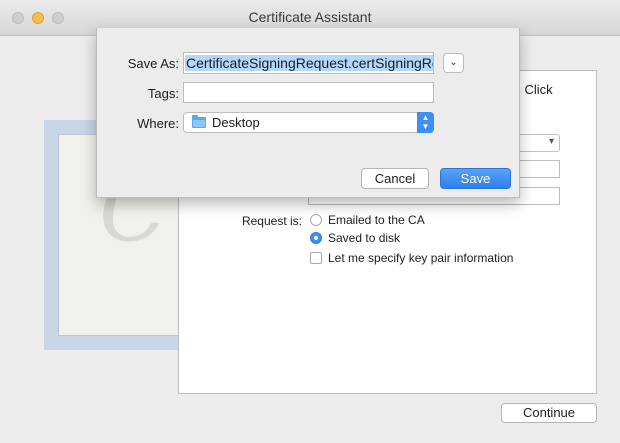  I want to click on save-as-value: CertificateSigningRequest.certSigningRe, so click(309, 63).